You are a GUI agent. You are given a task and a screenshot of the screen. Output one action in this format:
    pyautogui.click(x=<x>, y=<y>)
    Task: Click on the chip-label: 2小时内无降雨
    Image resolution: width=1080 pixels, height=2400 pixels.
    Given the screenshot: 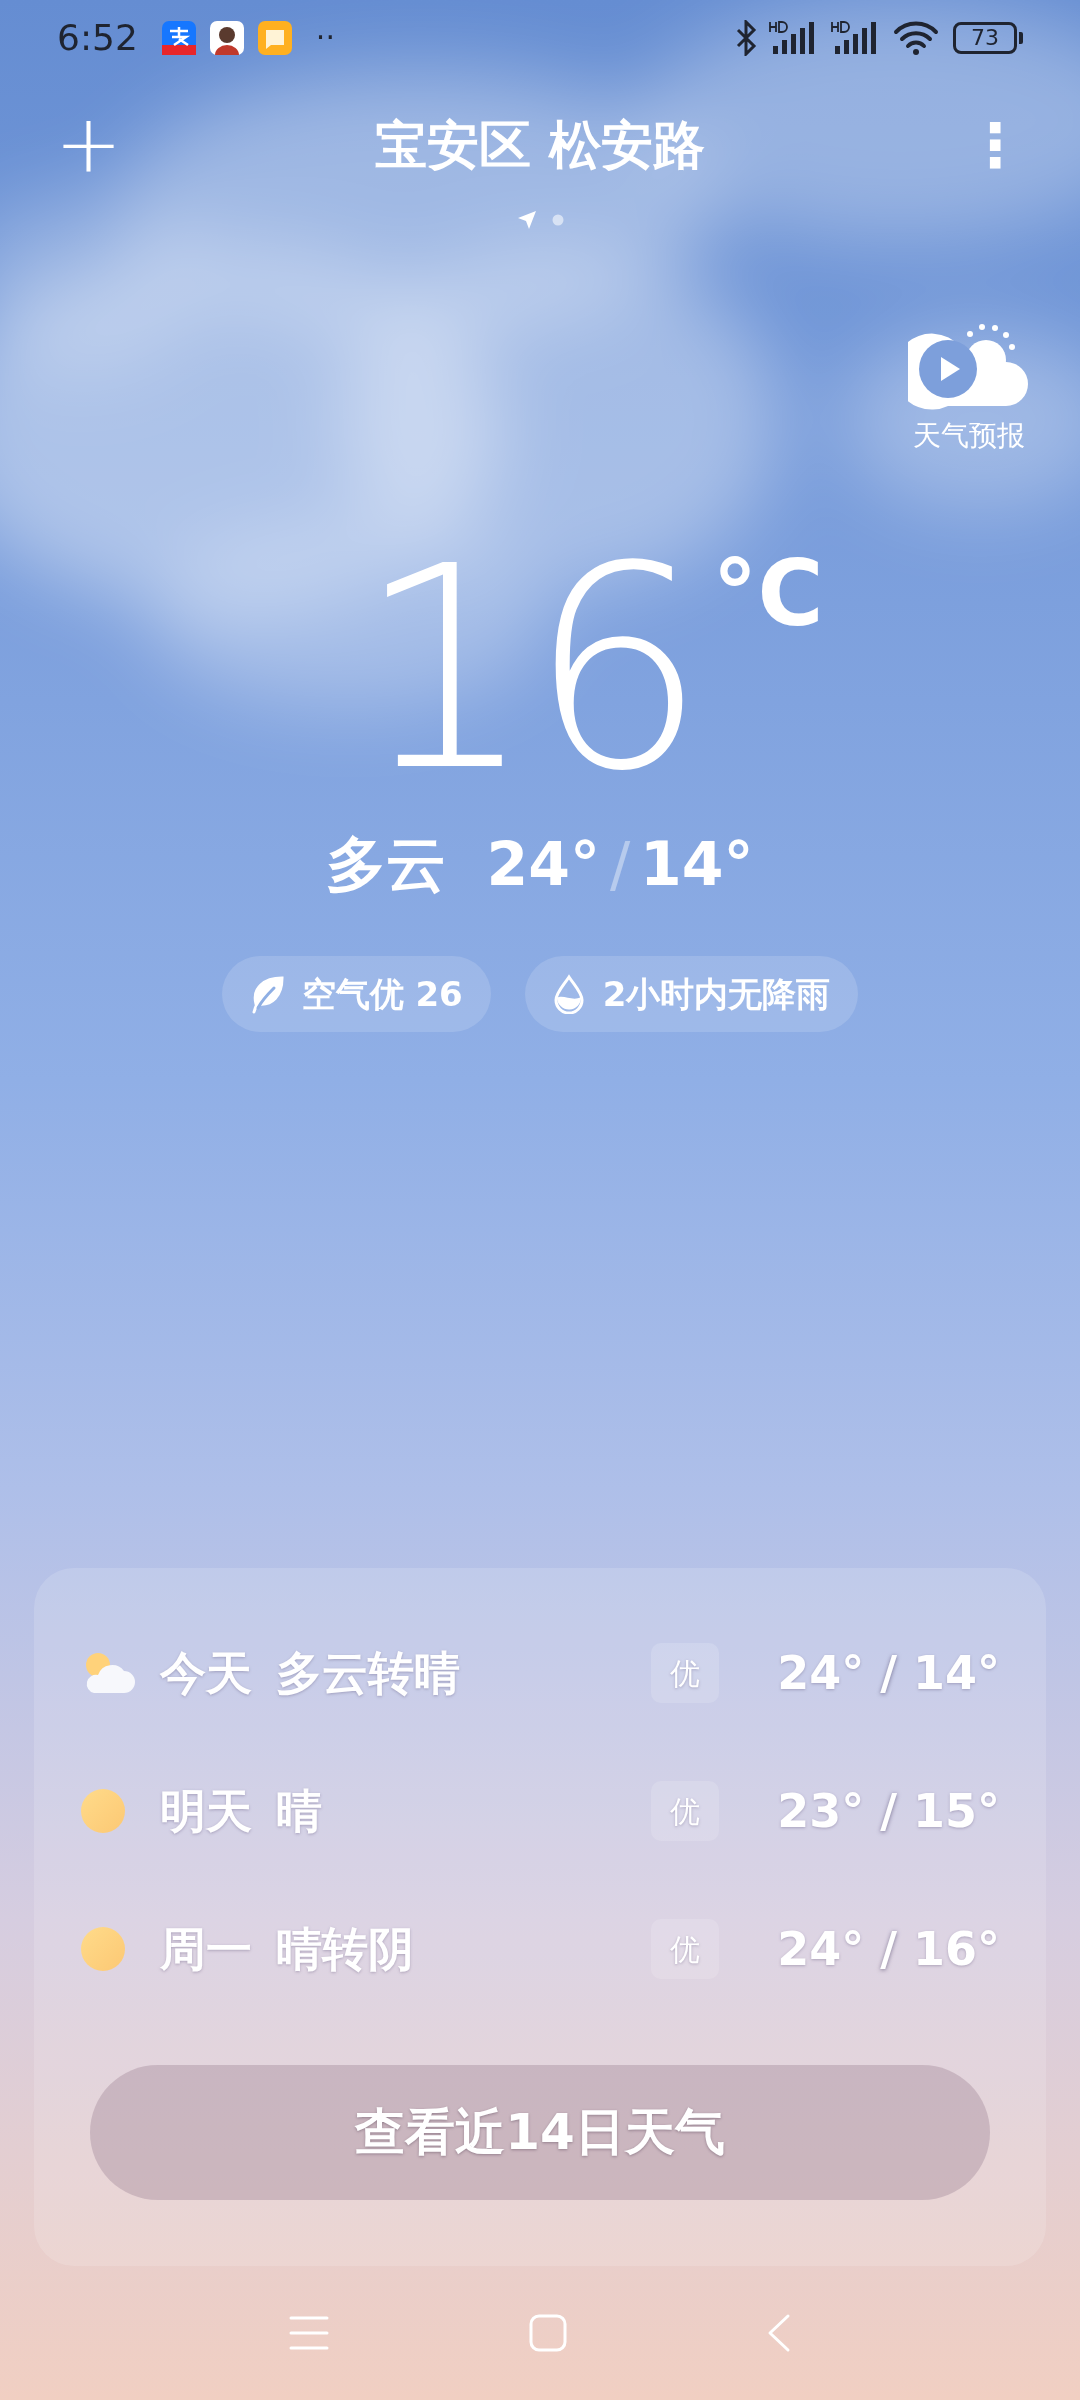 What is the action you would take?
    pyautogui.click(x=716, y=994)
    